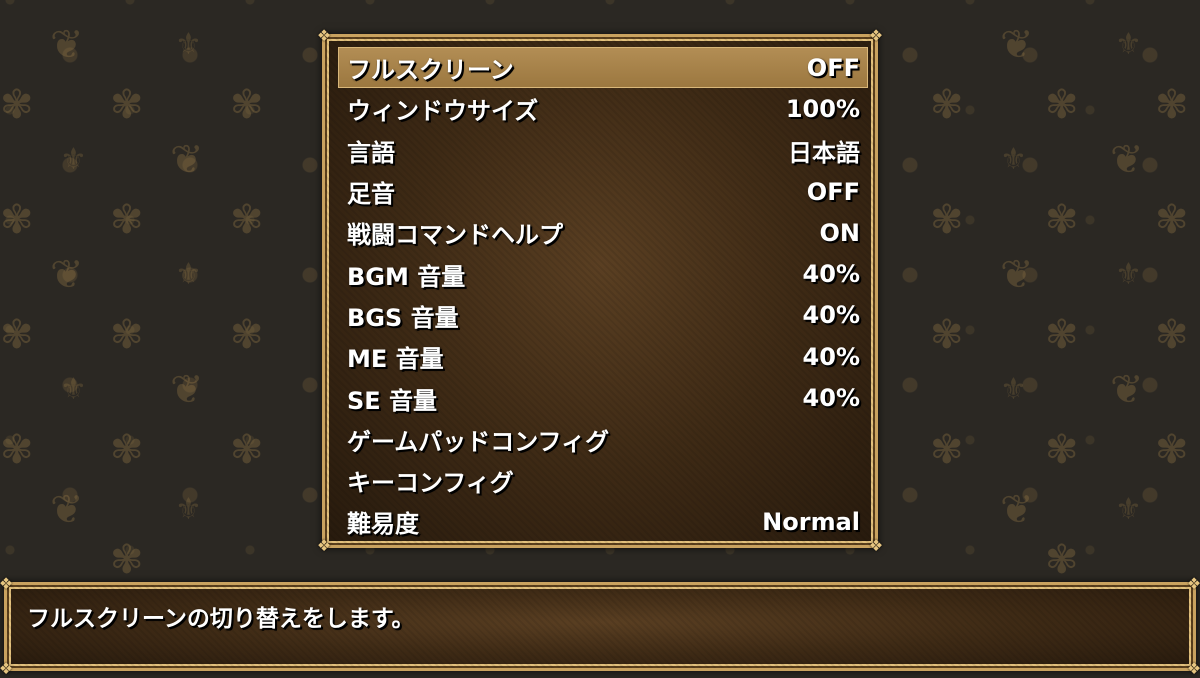  Describe the element at coordinates (603, 356) in the screenshot. I see `option-me-volume: ME 音量 40%` at that location.